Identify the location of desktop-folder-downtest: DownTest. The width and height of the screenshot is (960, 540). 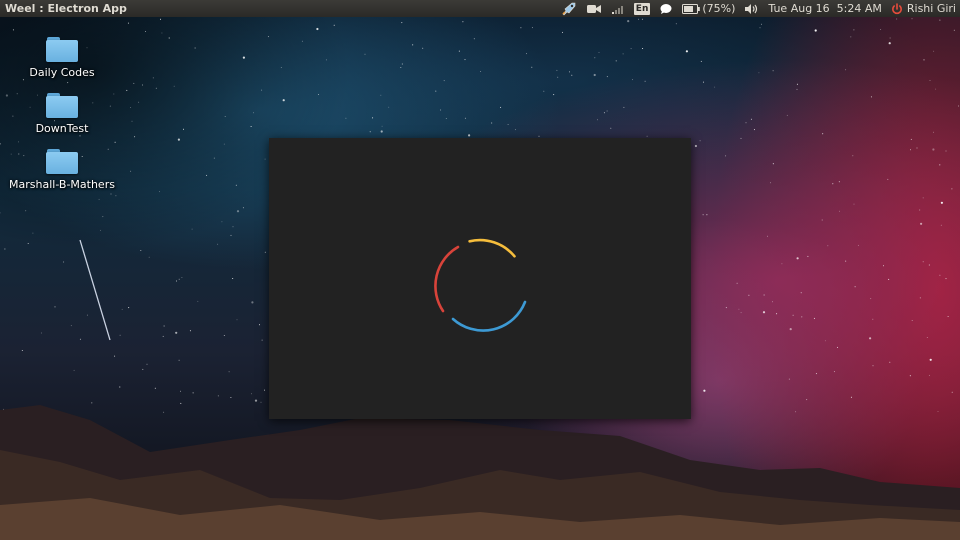
(62, 114).